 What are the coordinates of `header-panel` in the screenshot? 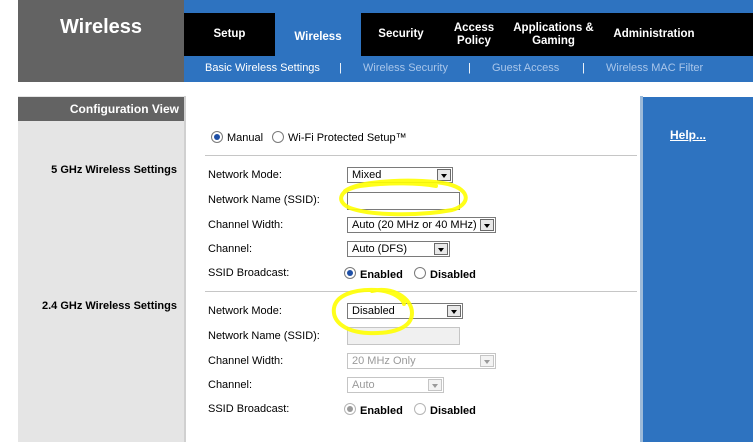 It's located at (101, 41).